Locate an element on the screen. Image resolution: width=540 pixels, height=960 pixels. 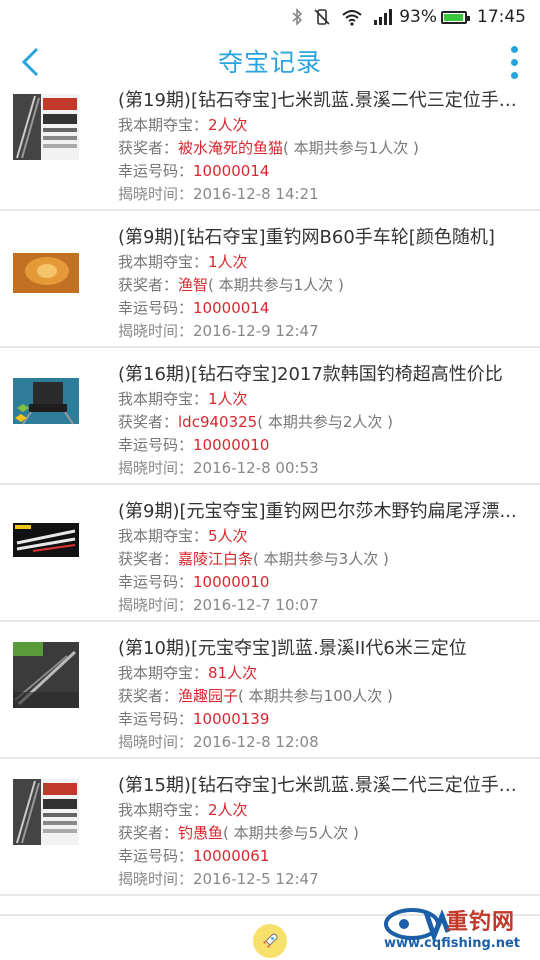
product-title: (第9期)[钻石夺宝]重钓网B60手车轮[颜色随机] is located at coordinates (306, 237).